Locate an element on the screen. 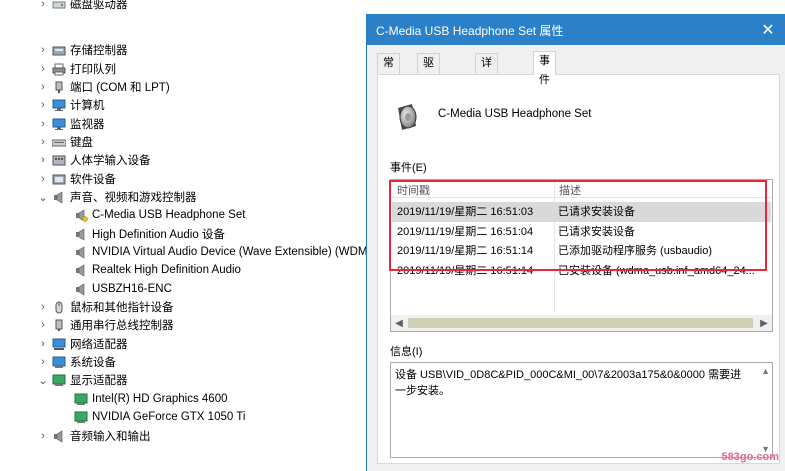 This screenshot has height=471, width=785. port-icon is located at coordinates (59, 87).